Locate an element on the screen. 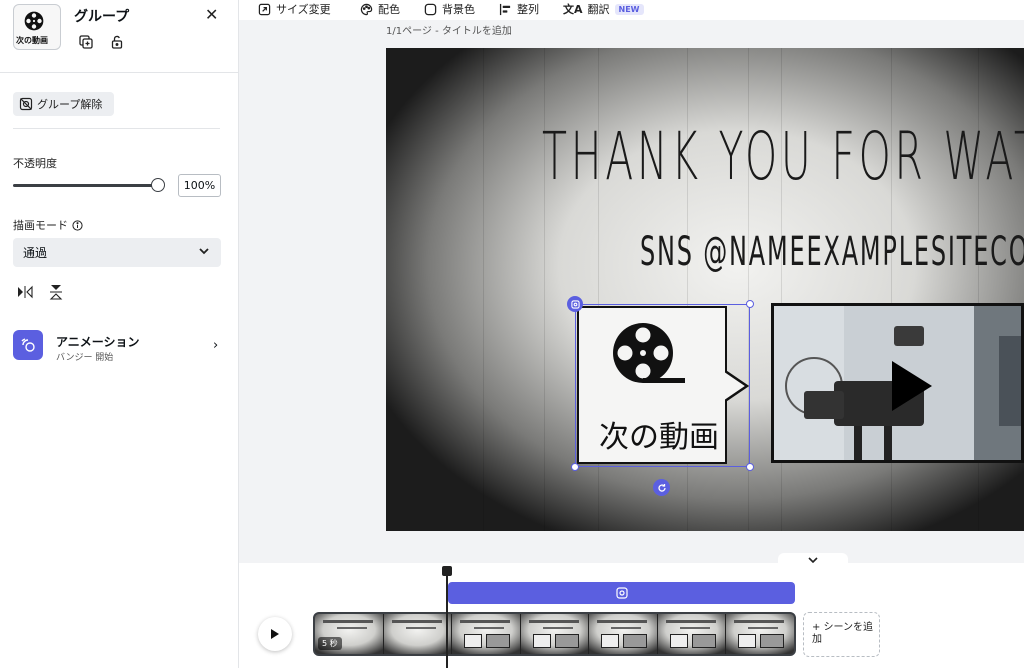  blend-mode-heading: 描画モード is located at coordinates (48, 225).